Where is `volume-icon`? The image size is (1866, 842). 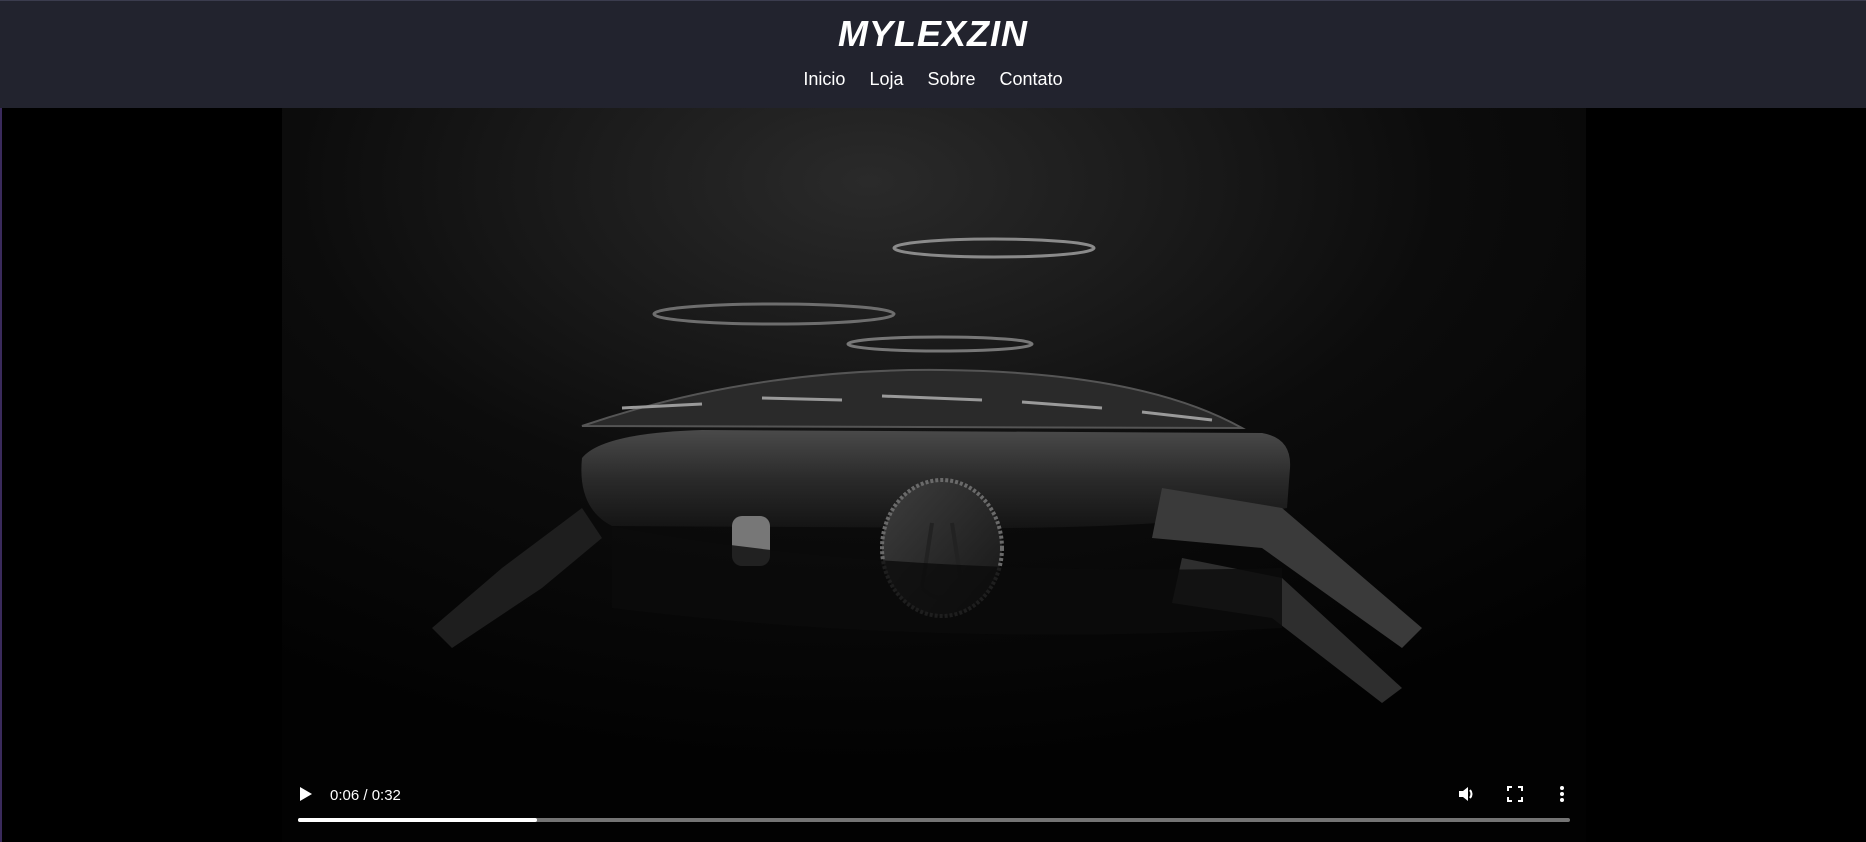 volume-icon is located at coordinates (1467, 794).